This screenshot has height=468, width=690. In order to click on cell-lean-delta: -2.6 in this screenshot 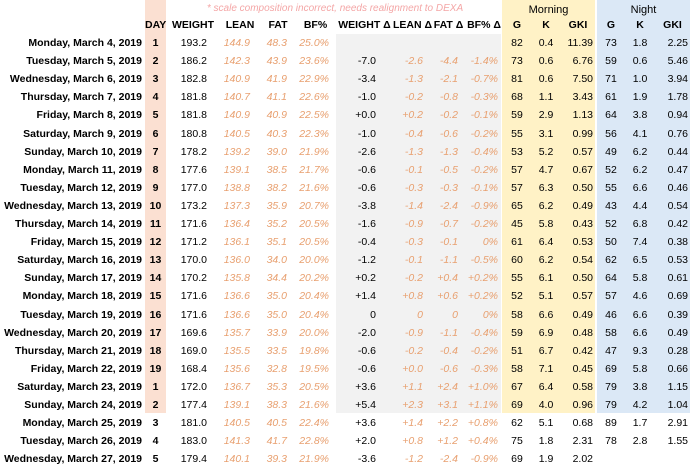, I will do `click(413, 61)`.